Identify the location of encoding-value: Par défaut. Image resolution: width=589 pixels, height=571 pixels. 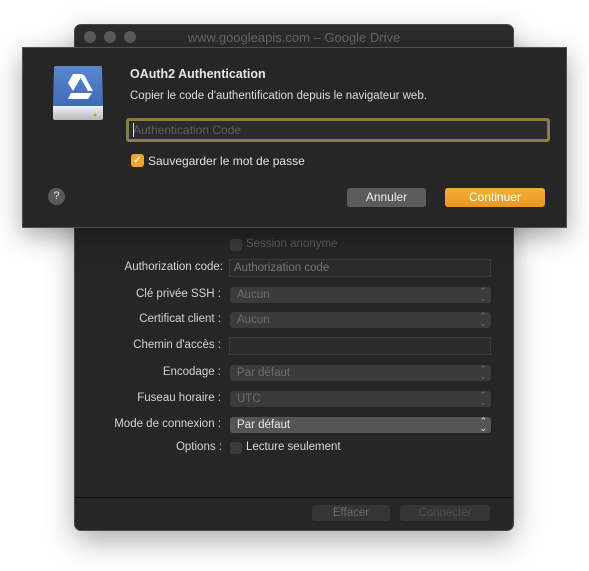
(264, 373).